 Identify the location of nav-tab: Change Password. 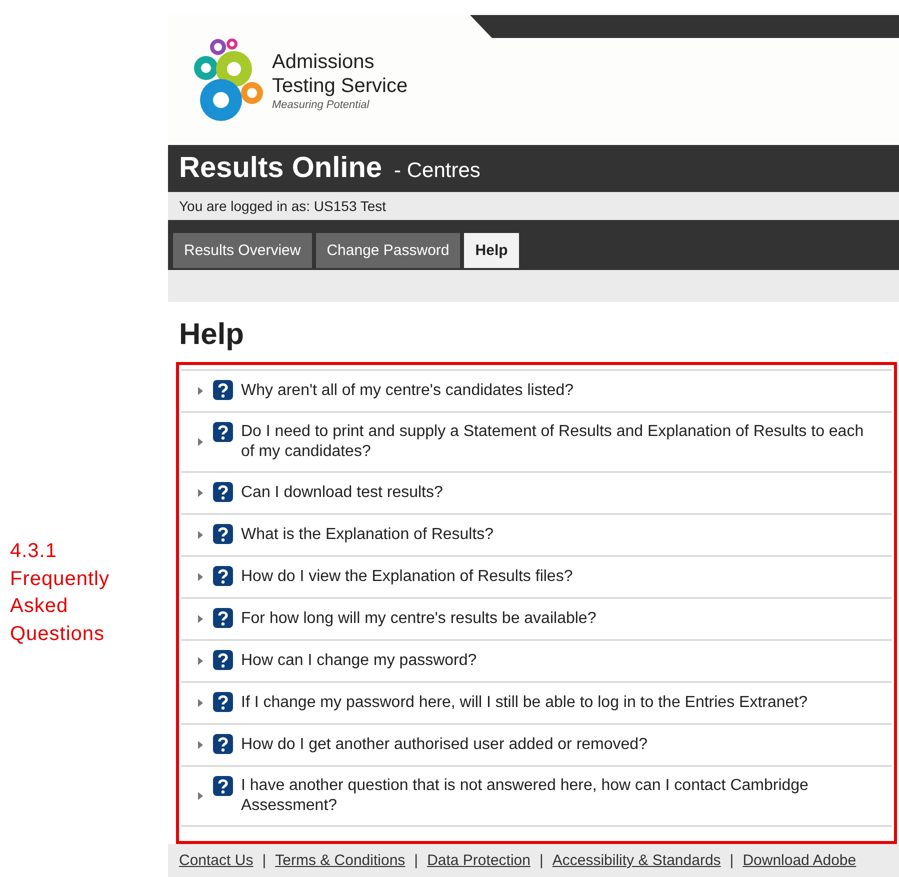
(388, 250).